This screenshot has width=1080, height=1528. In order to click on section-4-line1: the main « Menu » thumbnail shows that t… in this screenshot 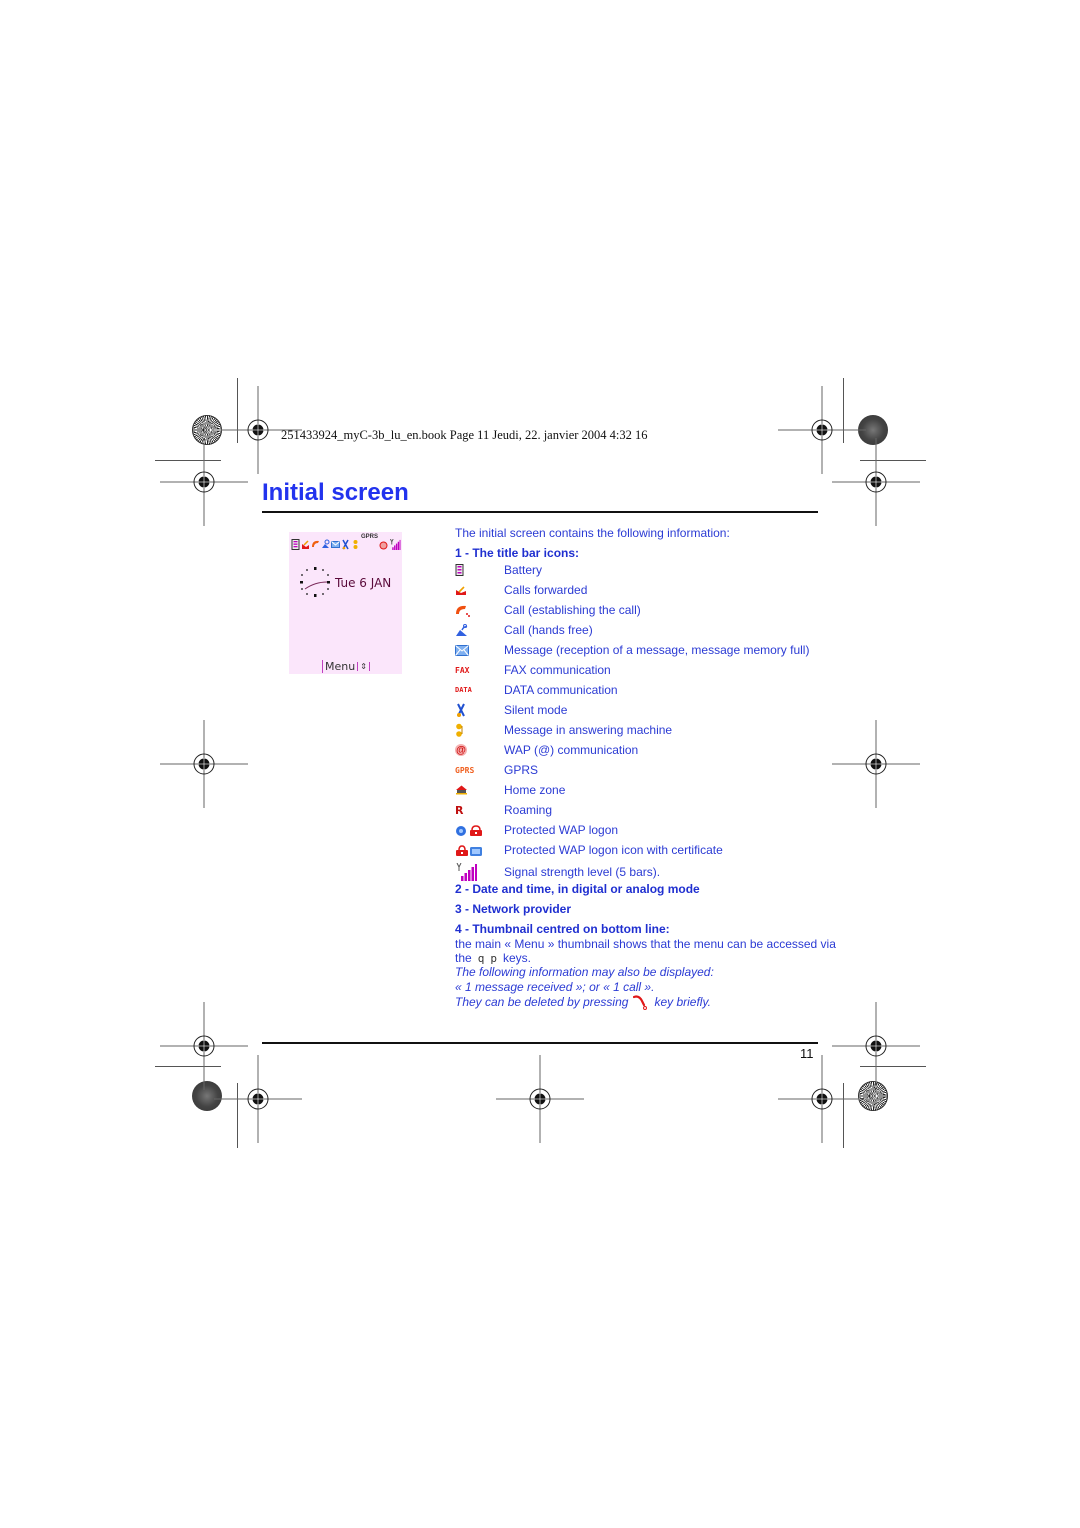, I will do `click(645, 944)`.